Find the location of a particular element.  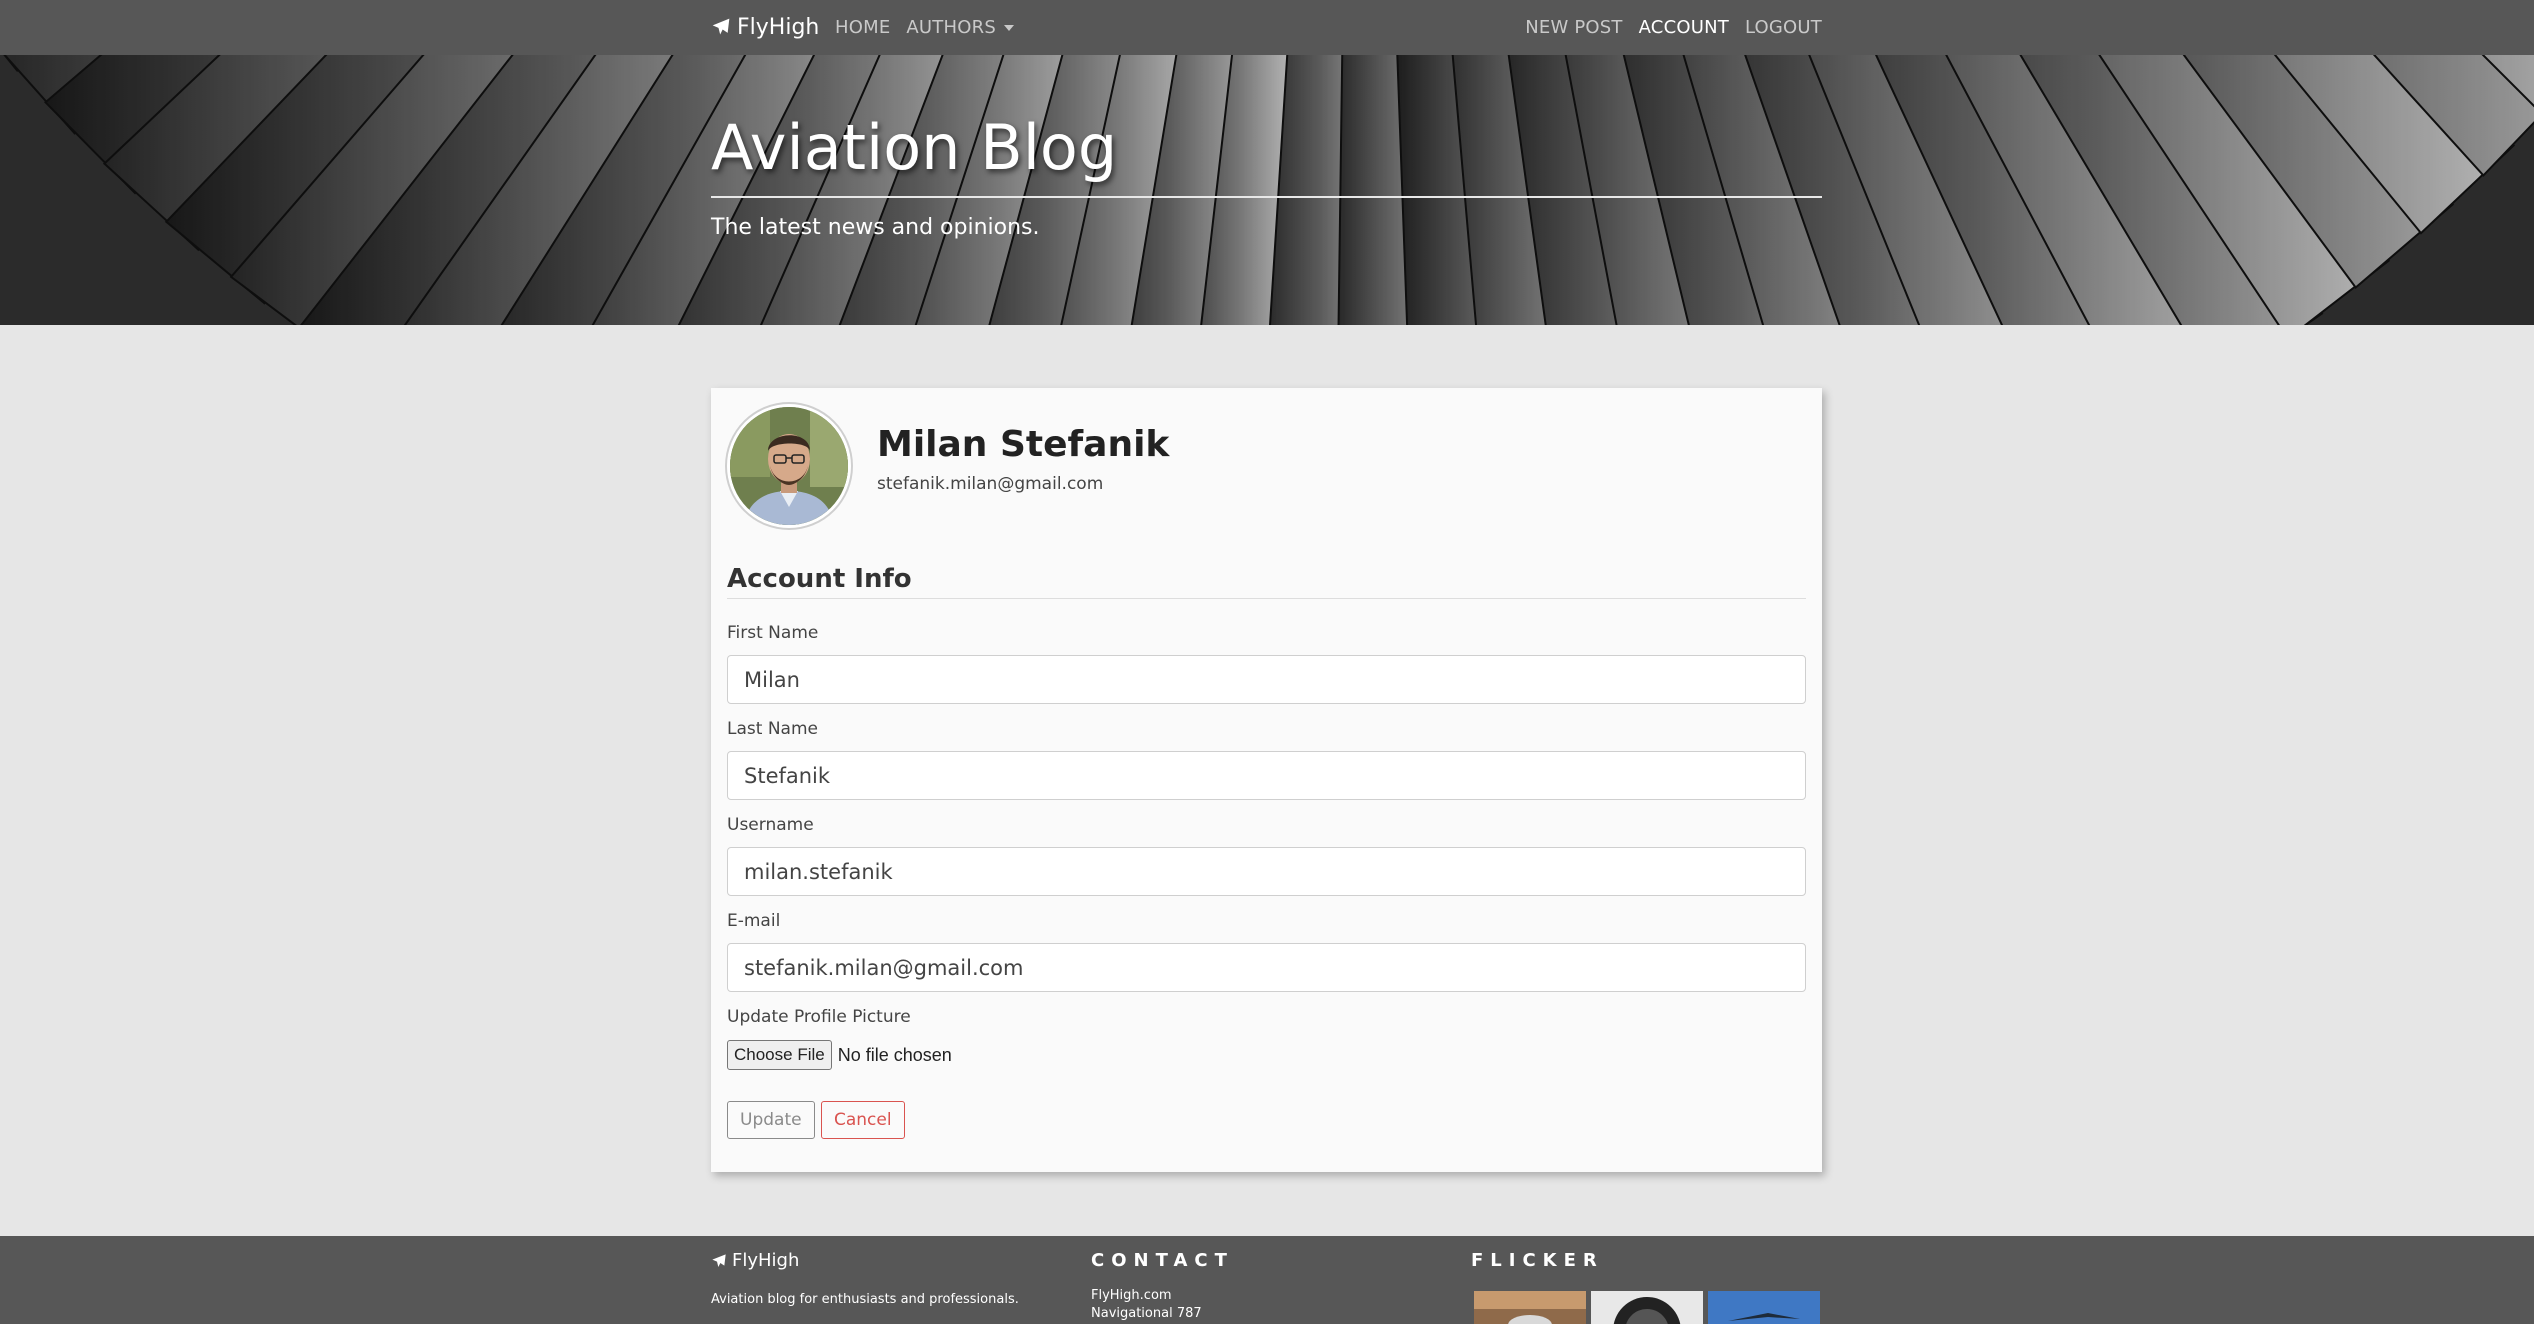

avatar is located at coordinates (789, 466).